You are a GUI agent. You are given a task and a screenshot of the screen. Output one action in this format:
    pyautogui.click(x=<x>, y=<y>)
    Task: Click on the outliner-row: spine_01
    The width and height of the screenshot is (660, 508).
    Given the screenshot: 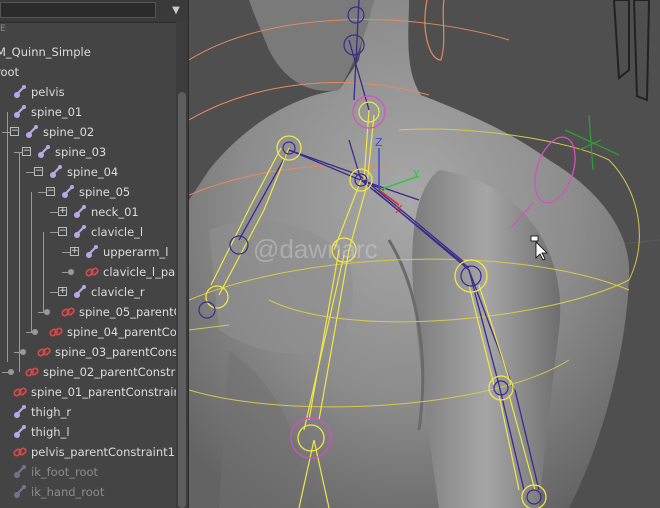 What is the action you would take?
    pyautogui.click(x=88, y=112)
    